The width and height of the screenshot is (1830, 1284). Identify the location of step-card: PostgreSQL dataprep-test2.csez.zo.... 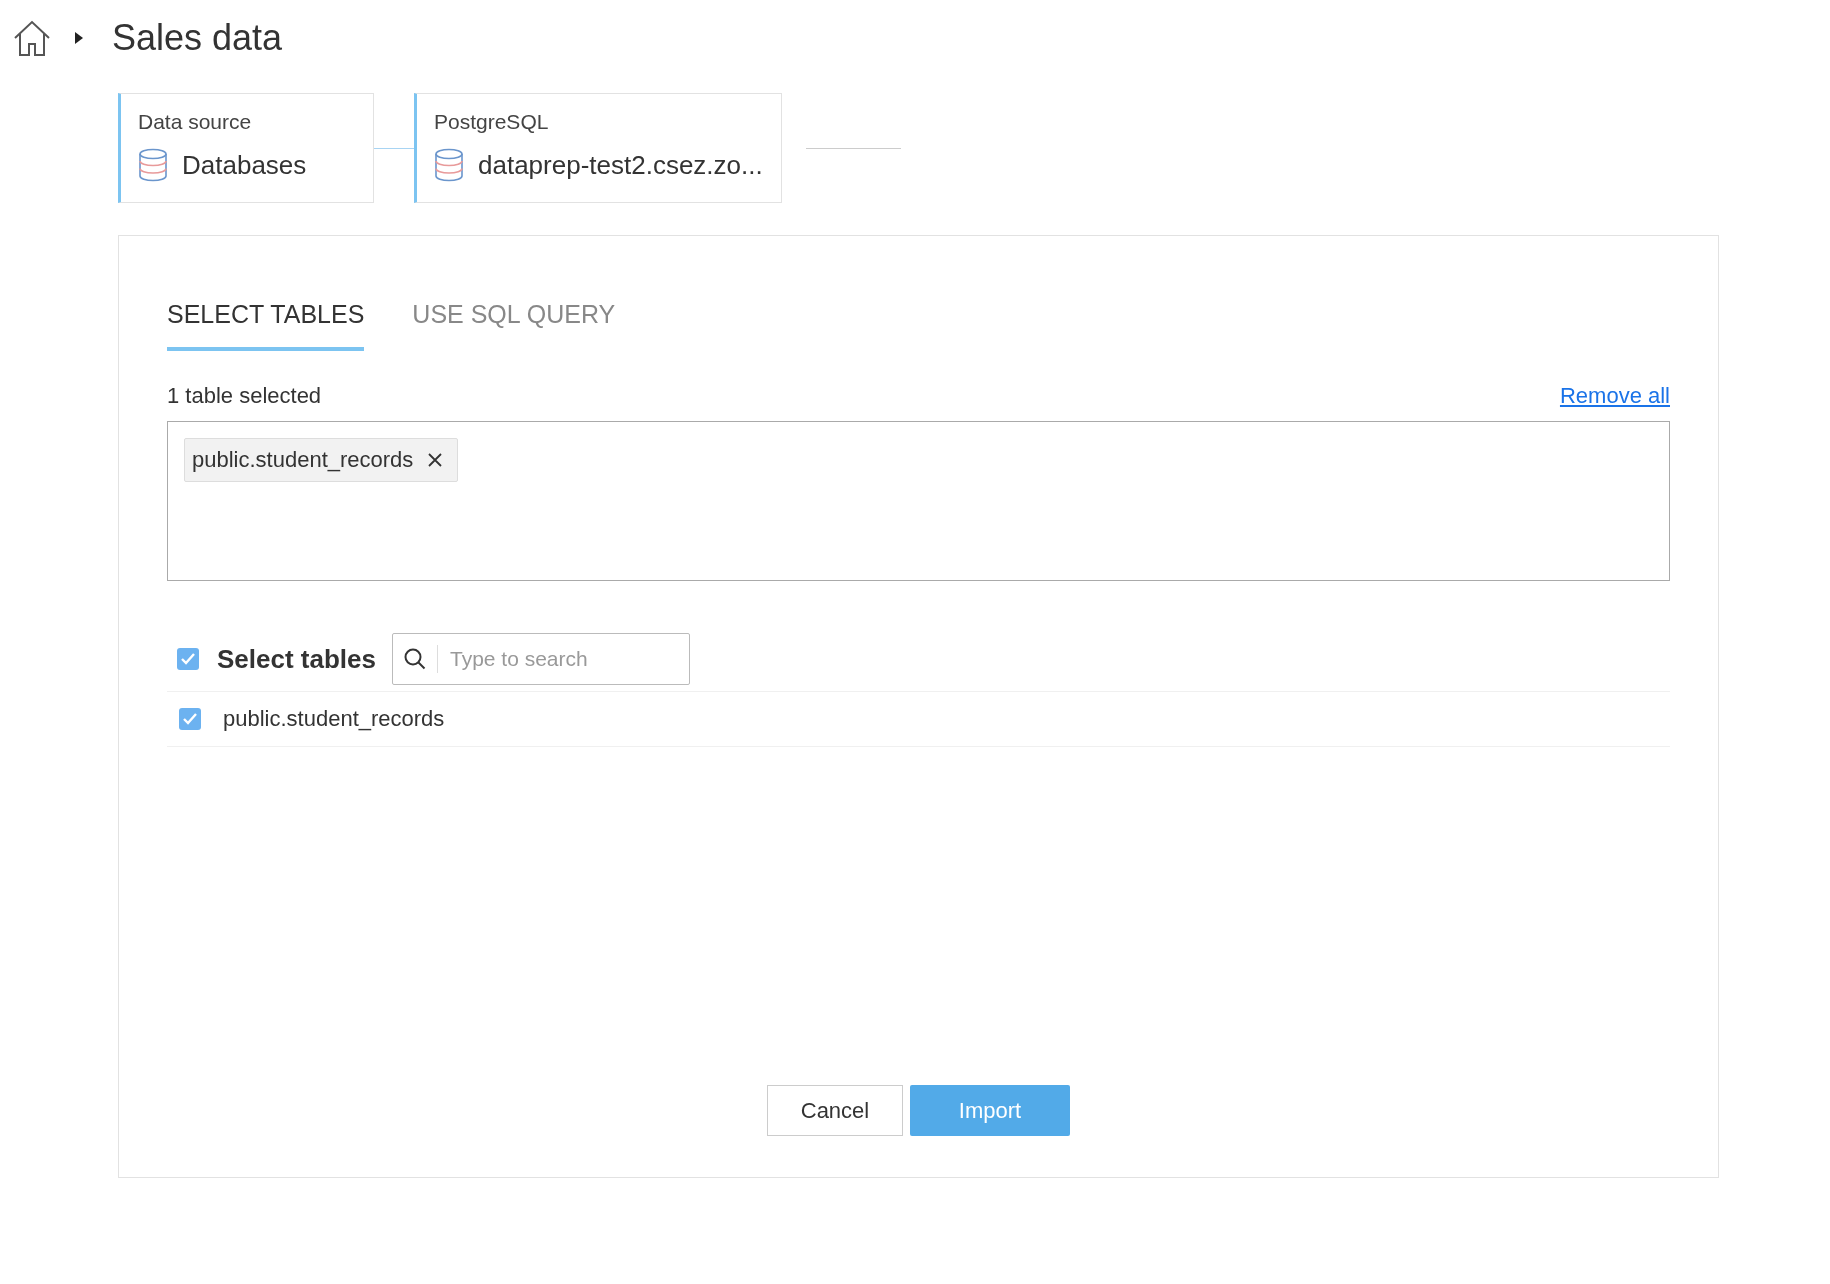
(598, 148).